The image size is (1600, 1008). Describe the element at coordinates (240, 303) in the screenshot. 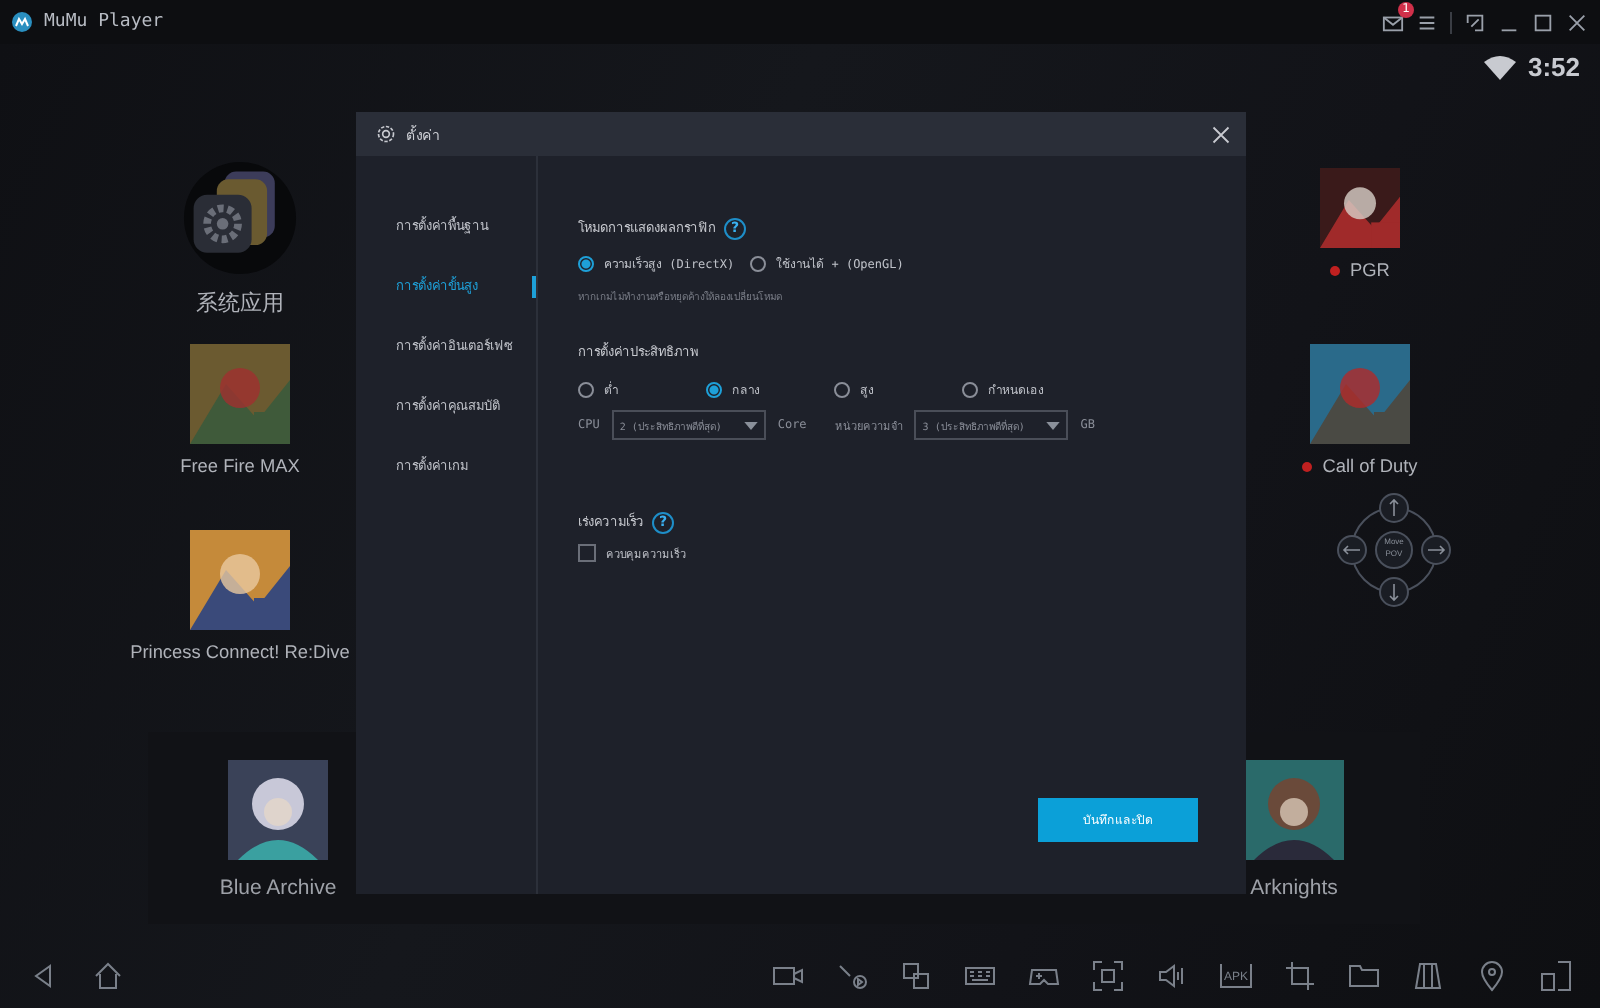

I see `app-label: 系统应用` at that location.